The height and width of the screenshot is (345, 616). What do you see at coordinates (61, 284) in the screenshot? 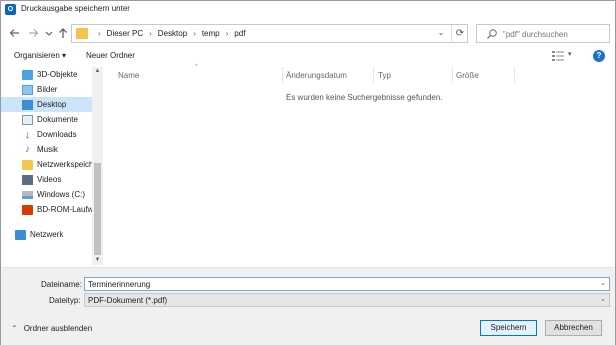
I see `filename-label: Dateiname:` at bounding box center [61, 284].